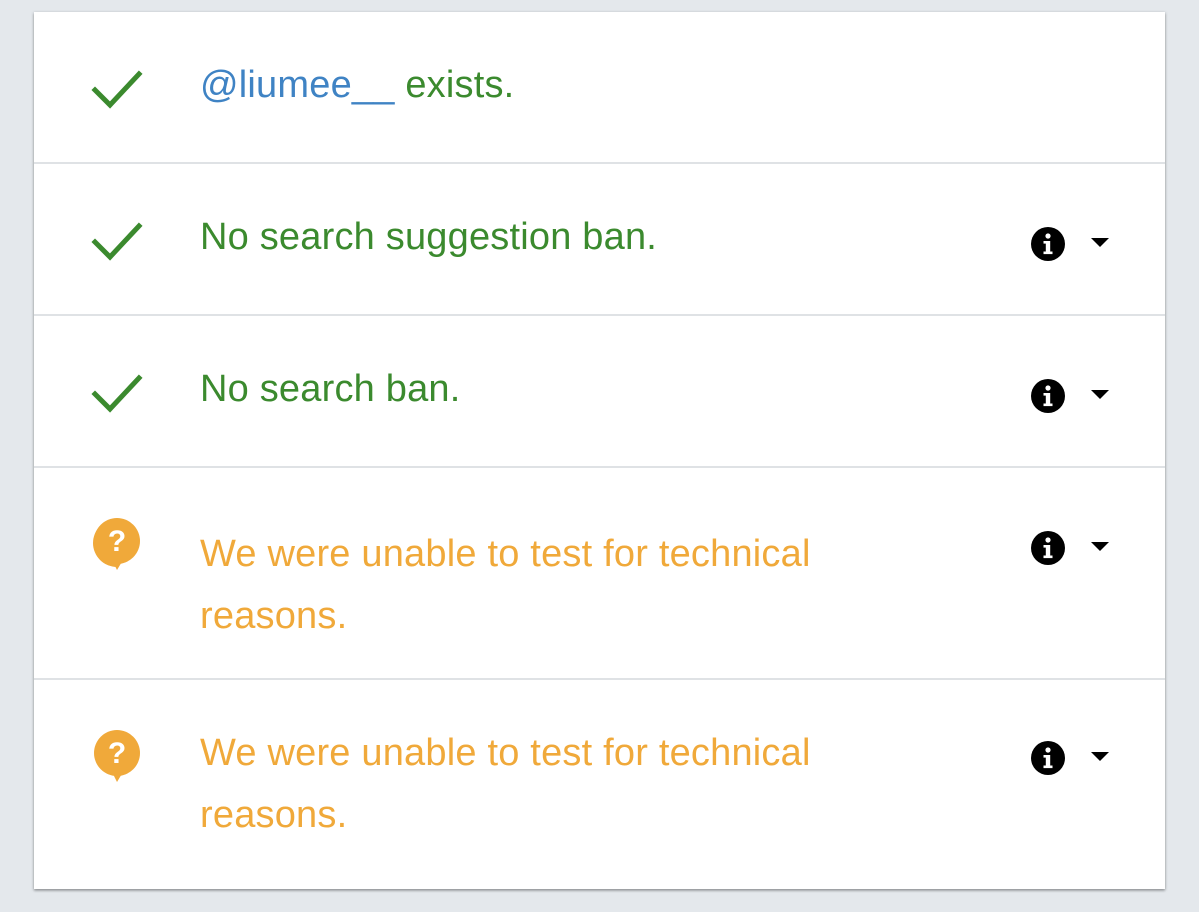  Describe the element at coordinates (297, 85) in the screenshot. I see `account-handle-link: @liumee__` at that location.